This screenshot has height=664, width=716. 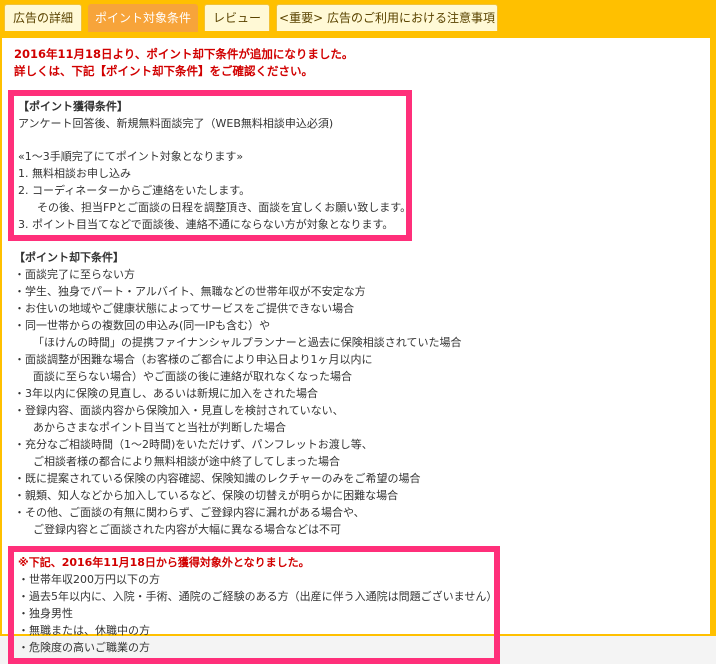 I want to click on tab-review: レビュー, so click(x=237, y=17).